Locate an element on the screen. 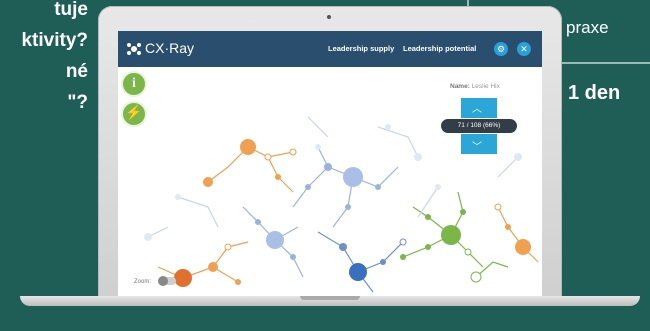  background-line: né is located at coordinates (76, 71).